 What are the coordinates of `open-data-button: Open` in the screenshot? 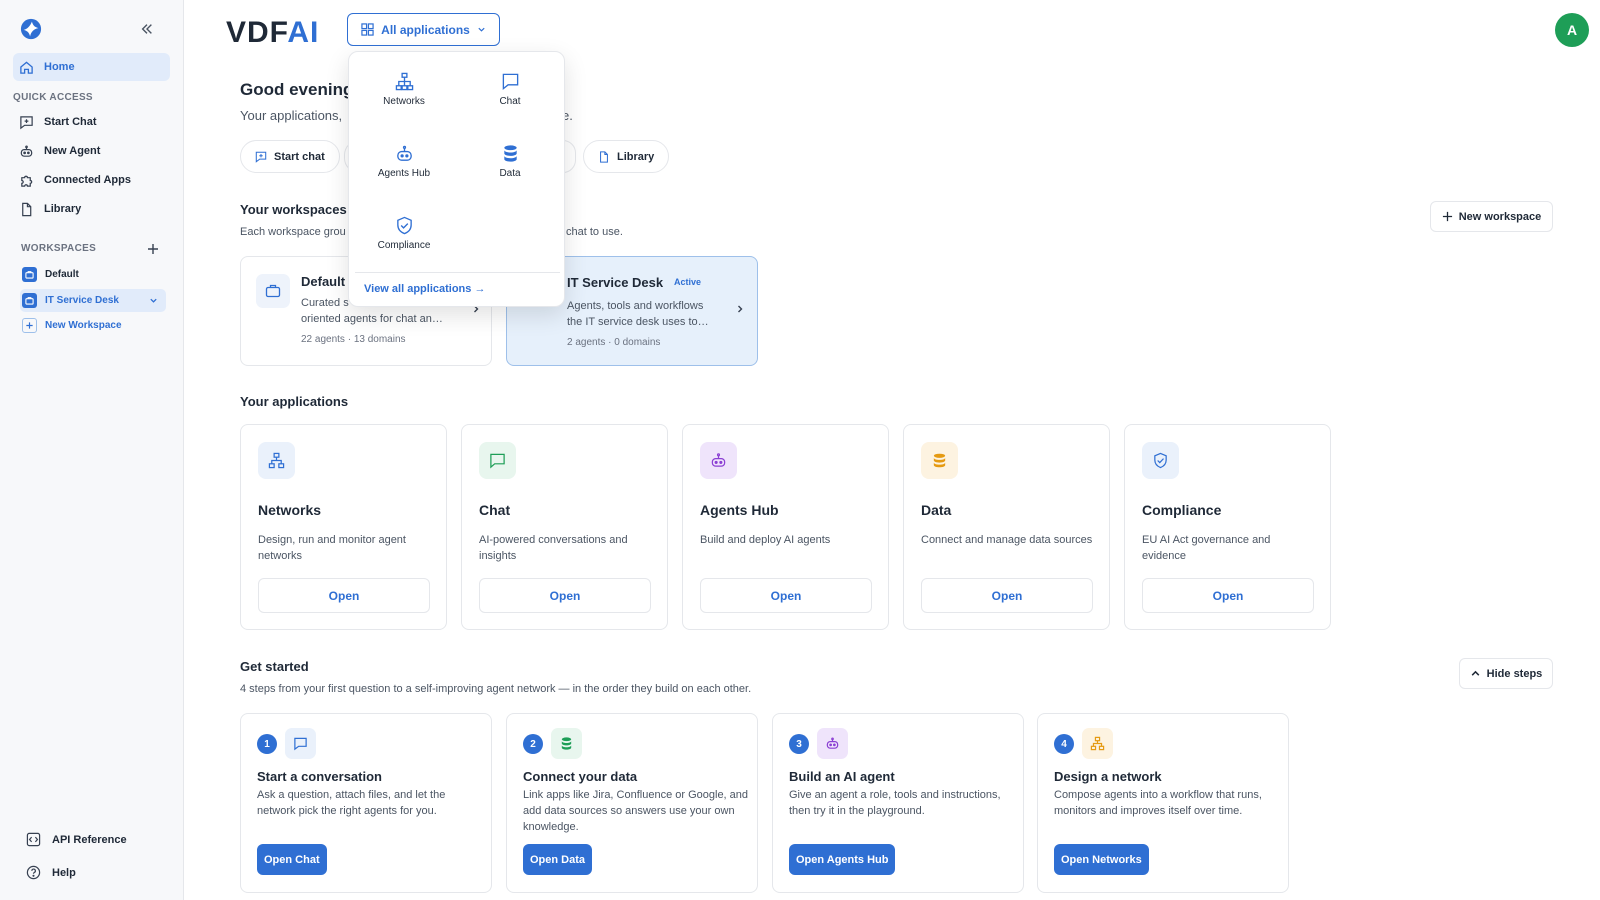 It's located at (1007, 595).